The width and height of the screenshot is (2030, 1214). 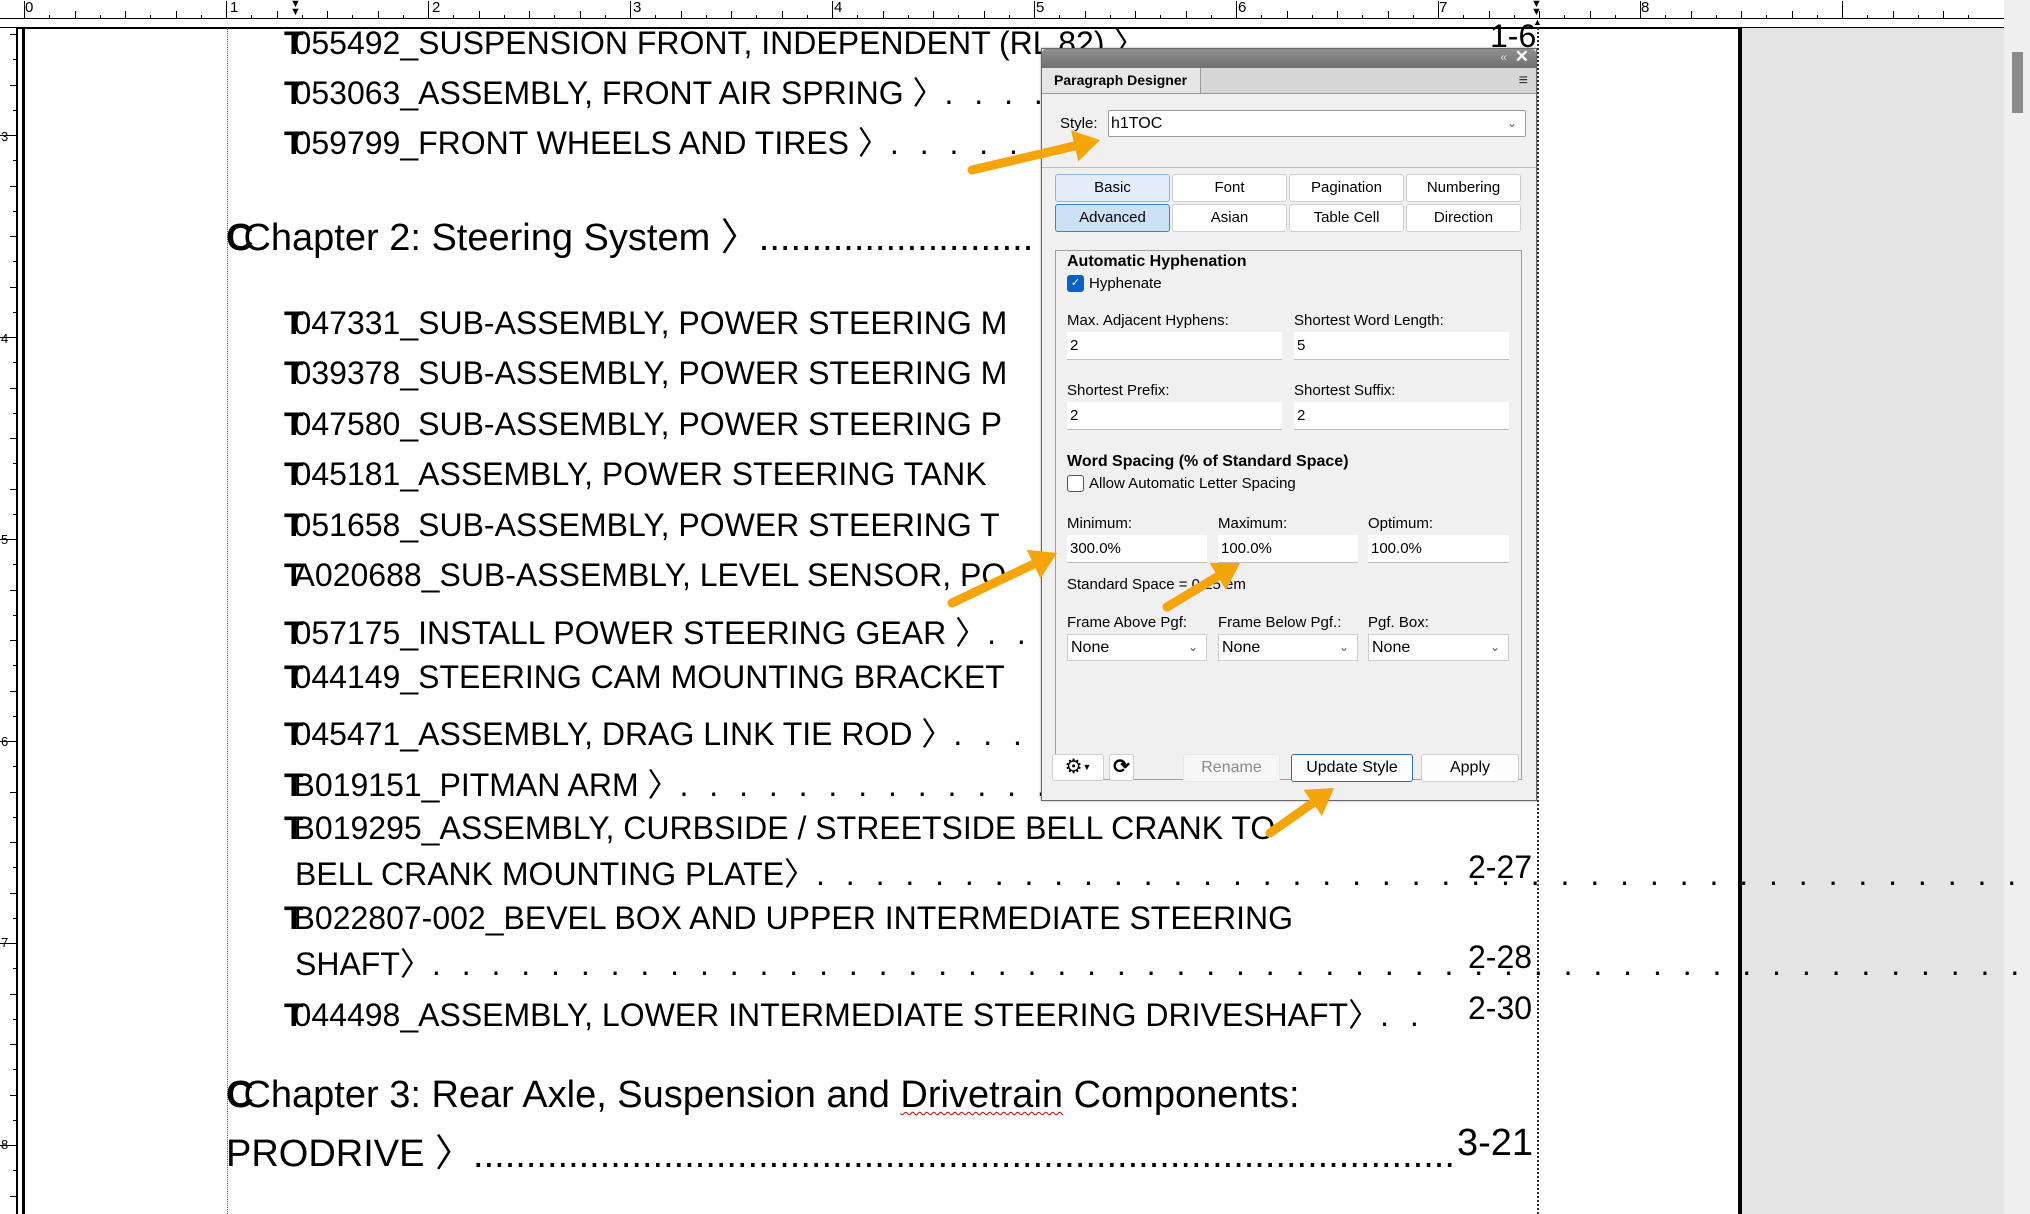 I want to click on shortest-prefix-input: 2, so click(x=1174, y=416).